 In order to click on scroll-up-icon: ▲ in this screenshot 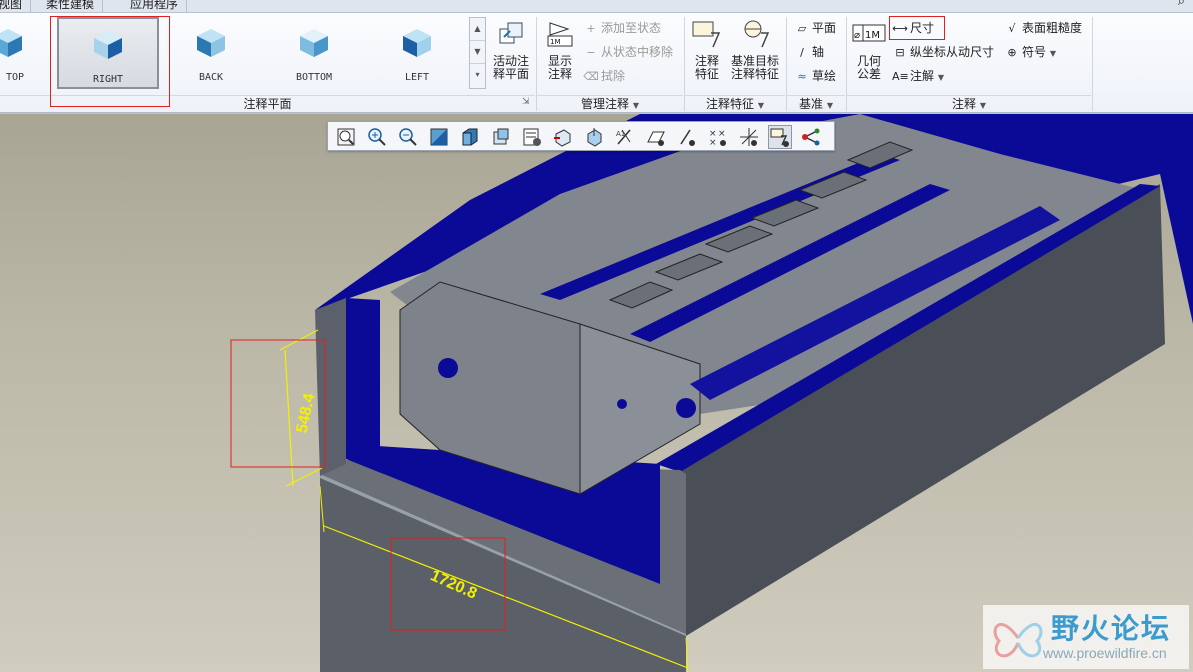, I will do `click(477, 29)`.